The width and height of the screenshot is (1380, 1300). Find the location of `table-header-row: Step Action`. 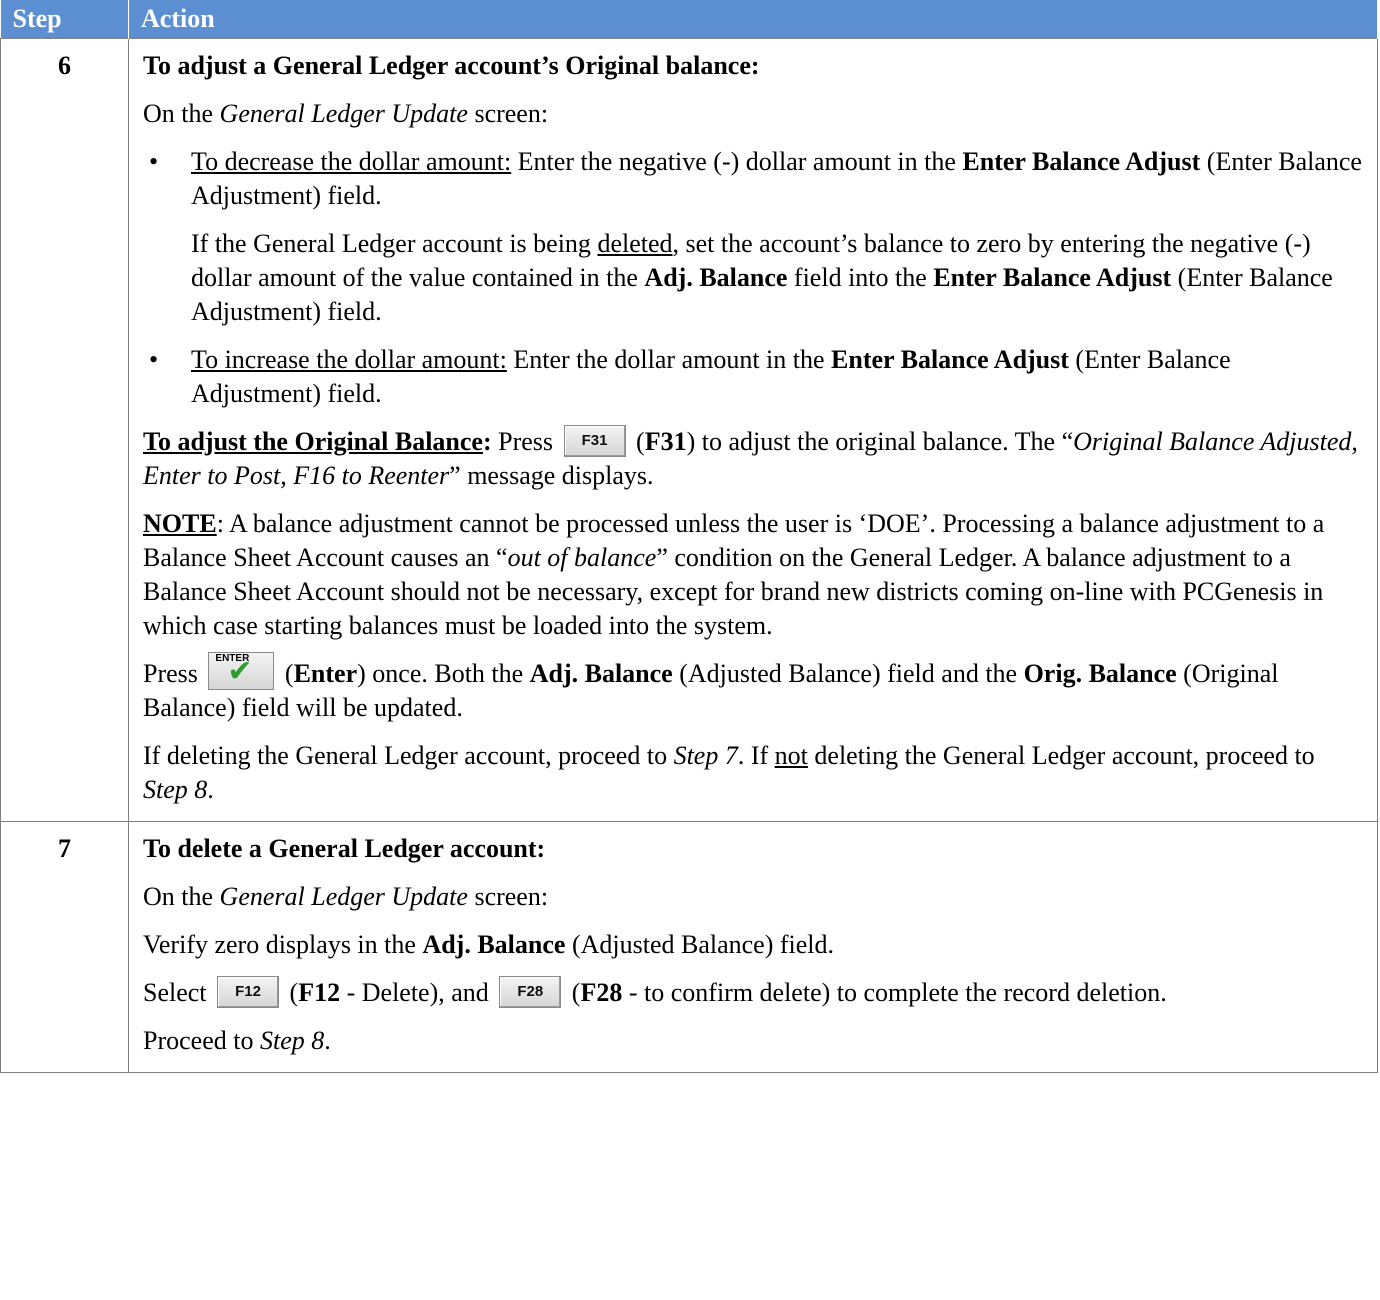

table-header-row: Step Action is located at coordinates (689, 19).